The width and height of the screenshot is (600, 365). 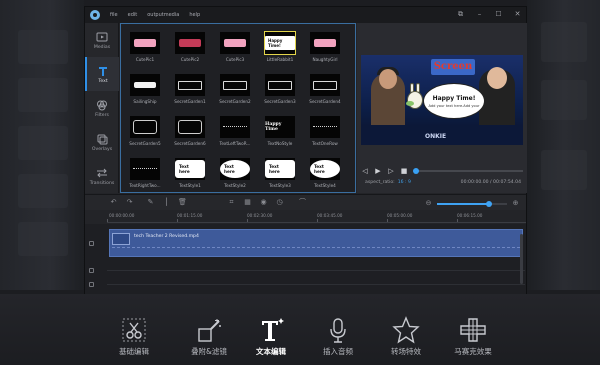 I want to click on feature-label: 马赛克效果, so click(x=473, y=351).